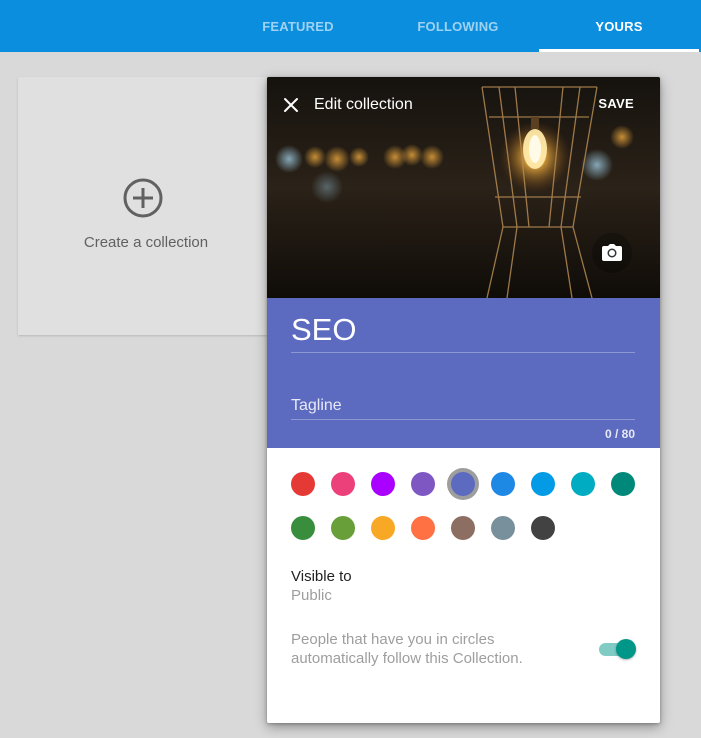  Describe the element at coordinates (619, 26) in the screenshot. I see `tab-yours: YOURS` at that location.